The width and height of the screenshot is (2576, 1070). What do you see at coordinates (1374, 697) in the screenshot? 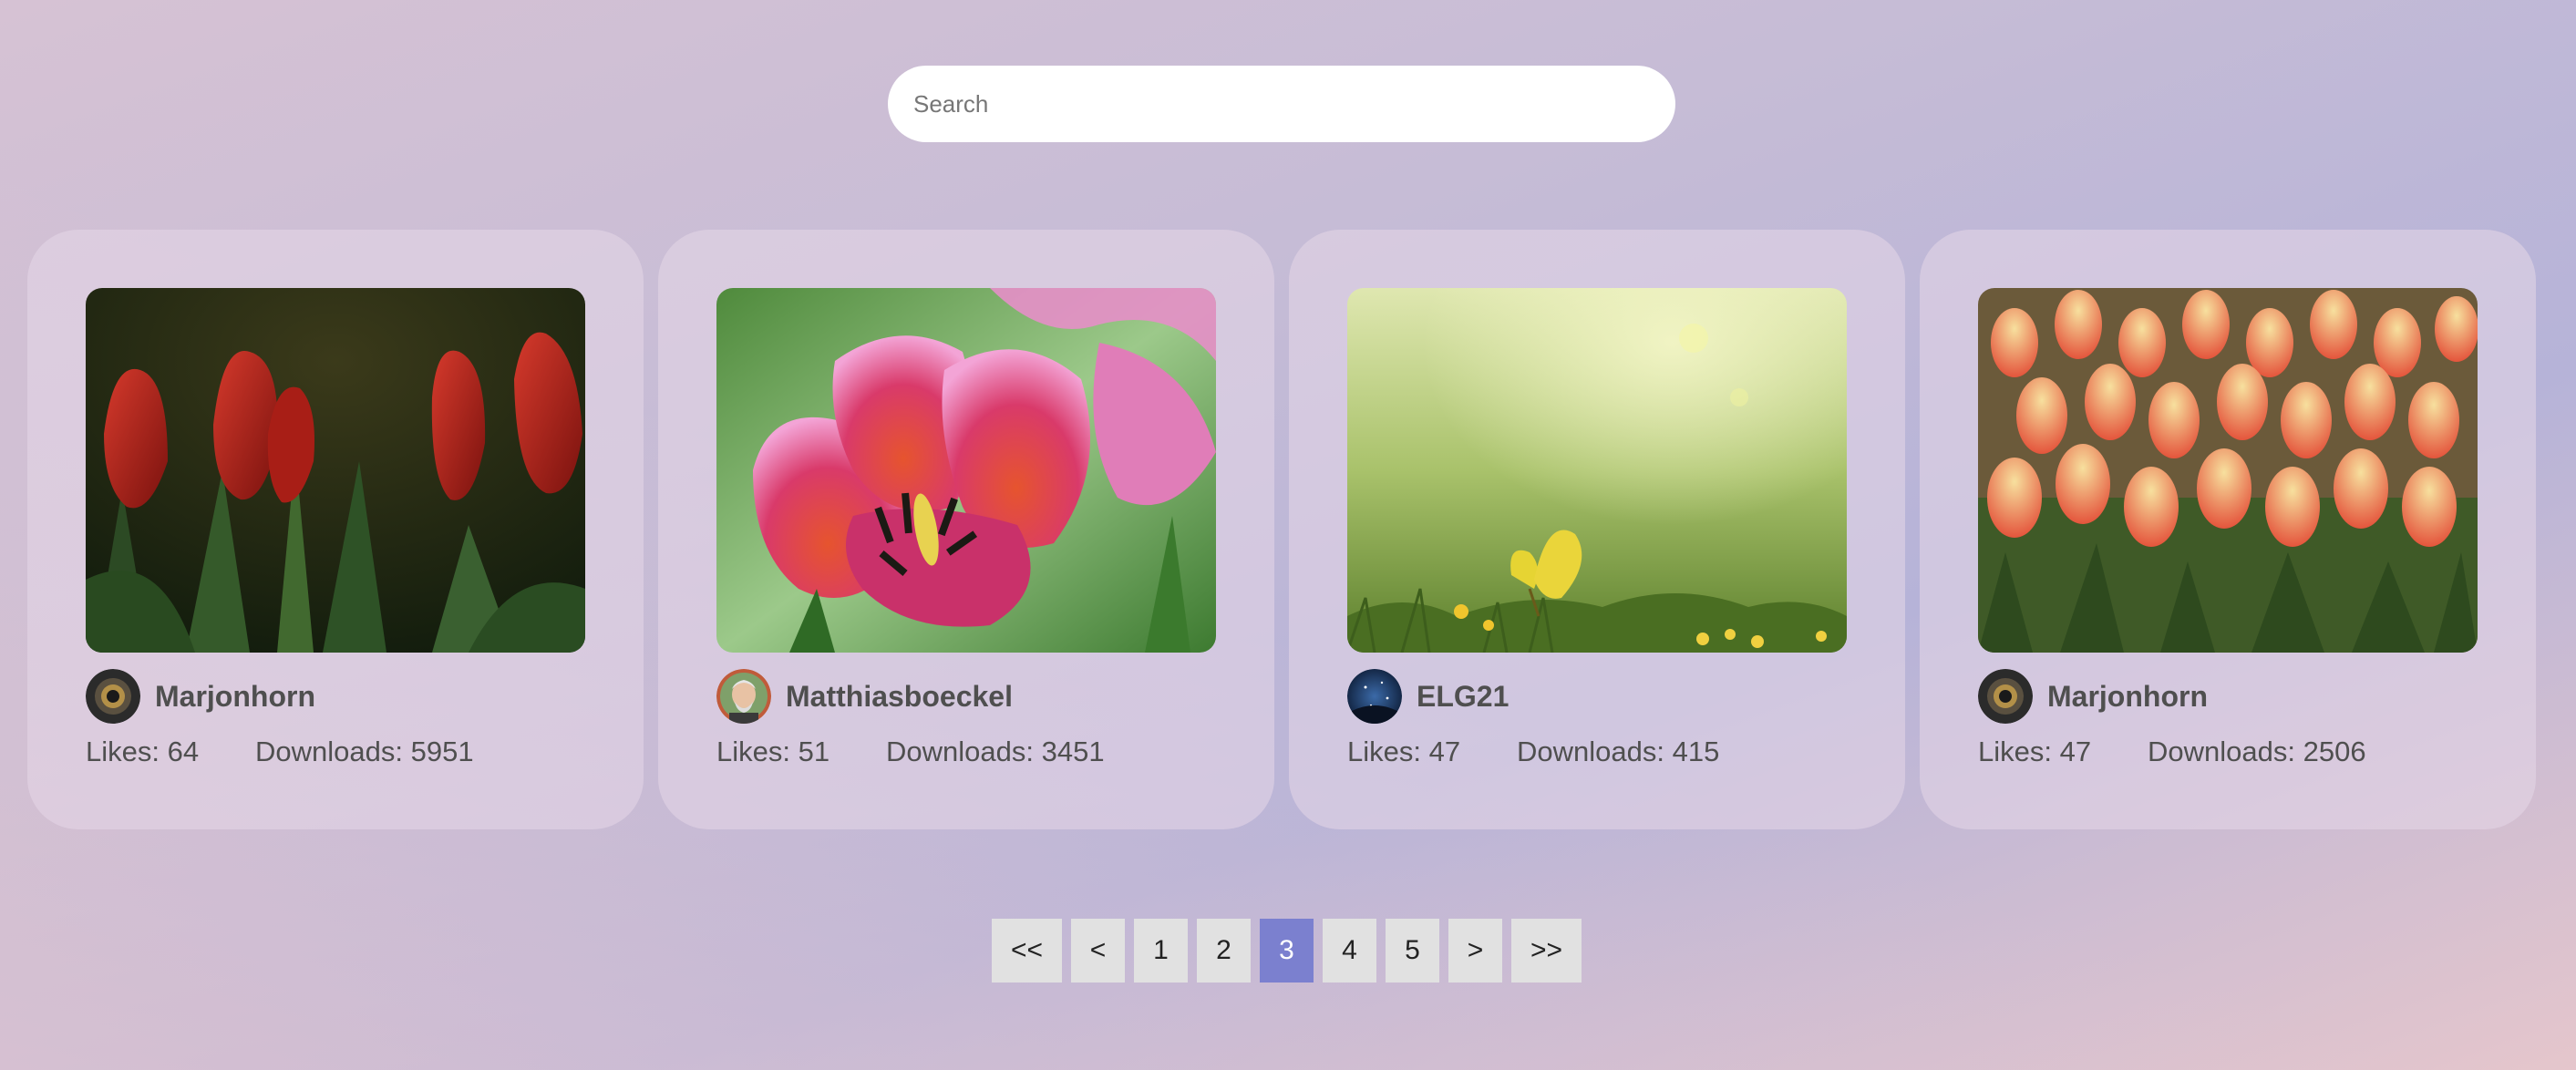
I see `night-sky-avatar-icon` at bounding box center [1374, 697].